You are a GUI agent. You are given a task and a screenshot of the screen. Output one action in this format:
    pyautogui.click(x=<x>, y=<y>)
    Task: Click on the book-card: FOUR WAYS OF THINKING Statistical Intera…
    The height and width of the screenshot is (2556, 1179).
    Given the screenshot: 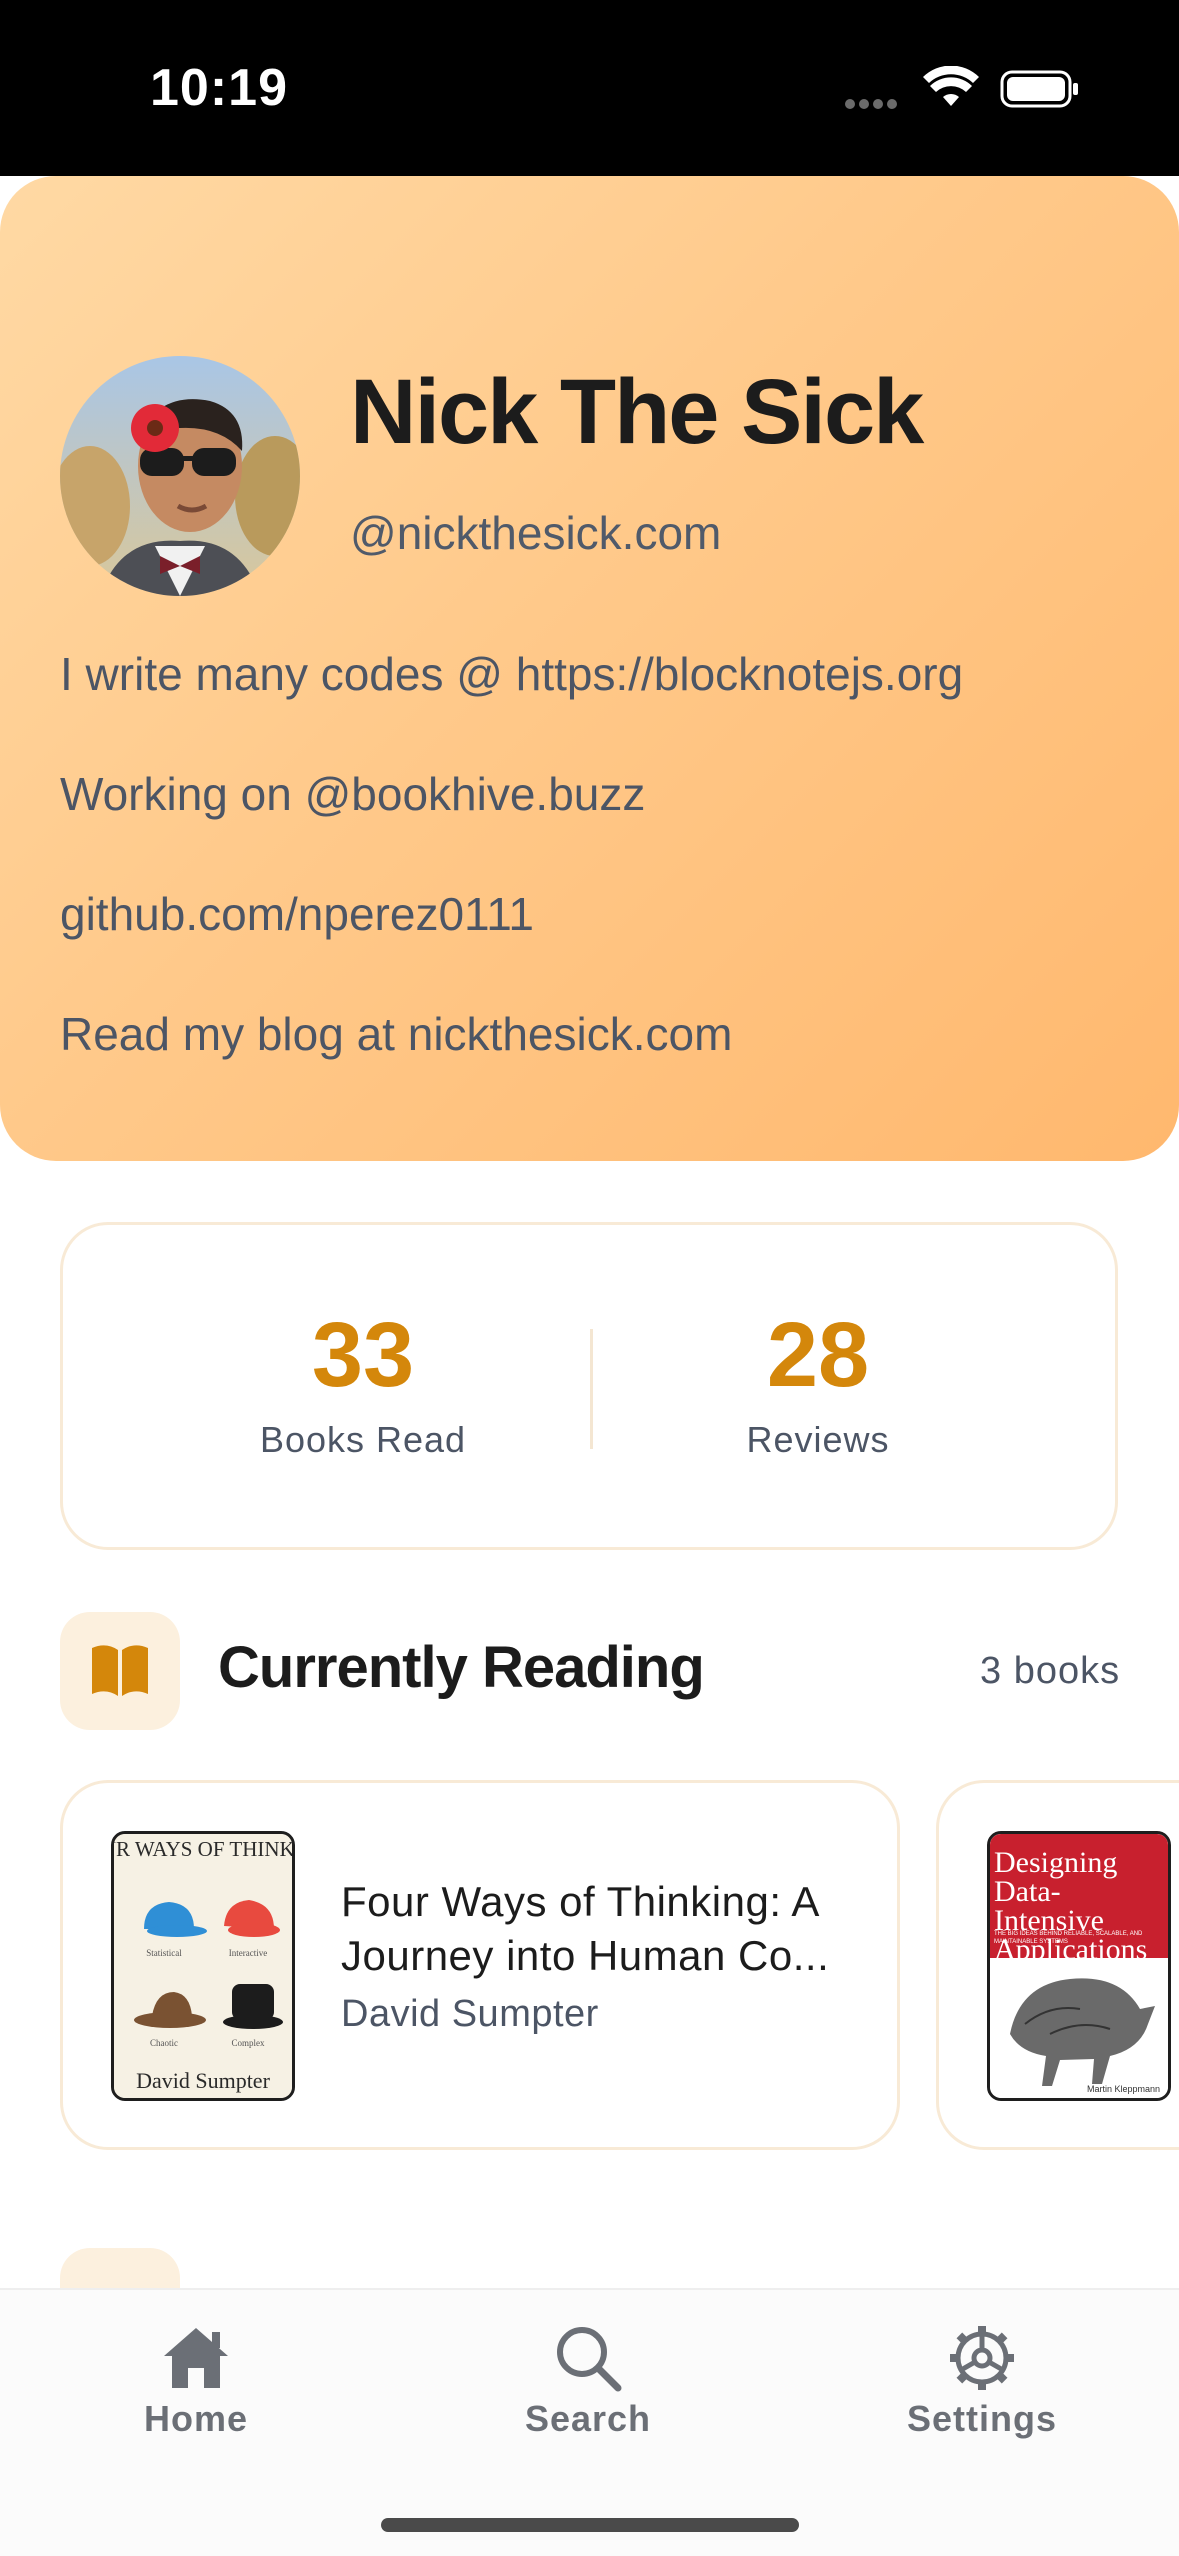 What is the action you would take?
    pyautogui.click(x=480, y=1965)
    